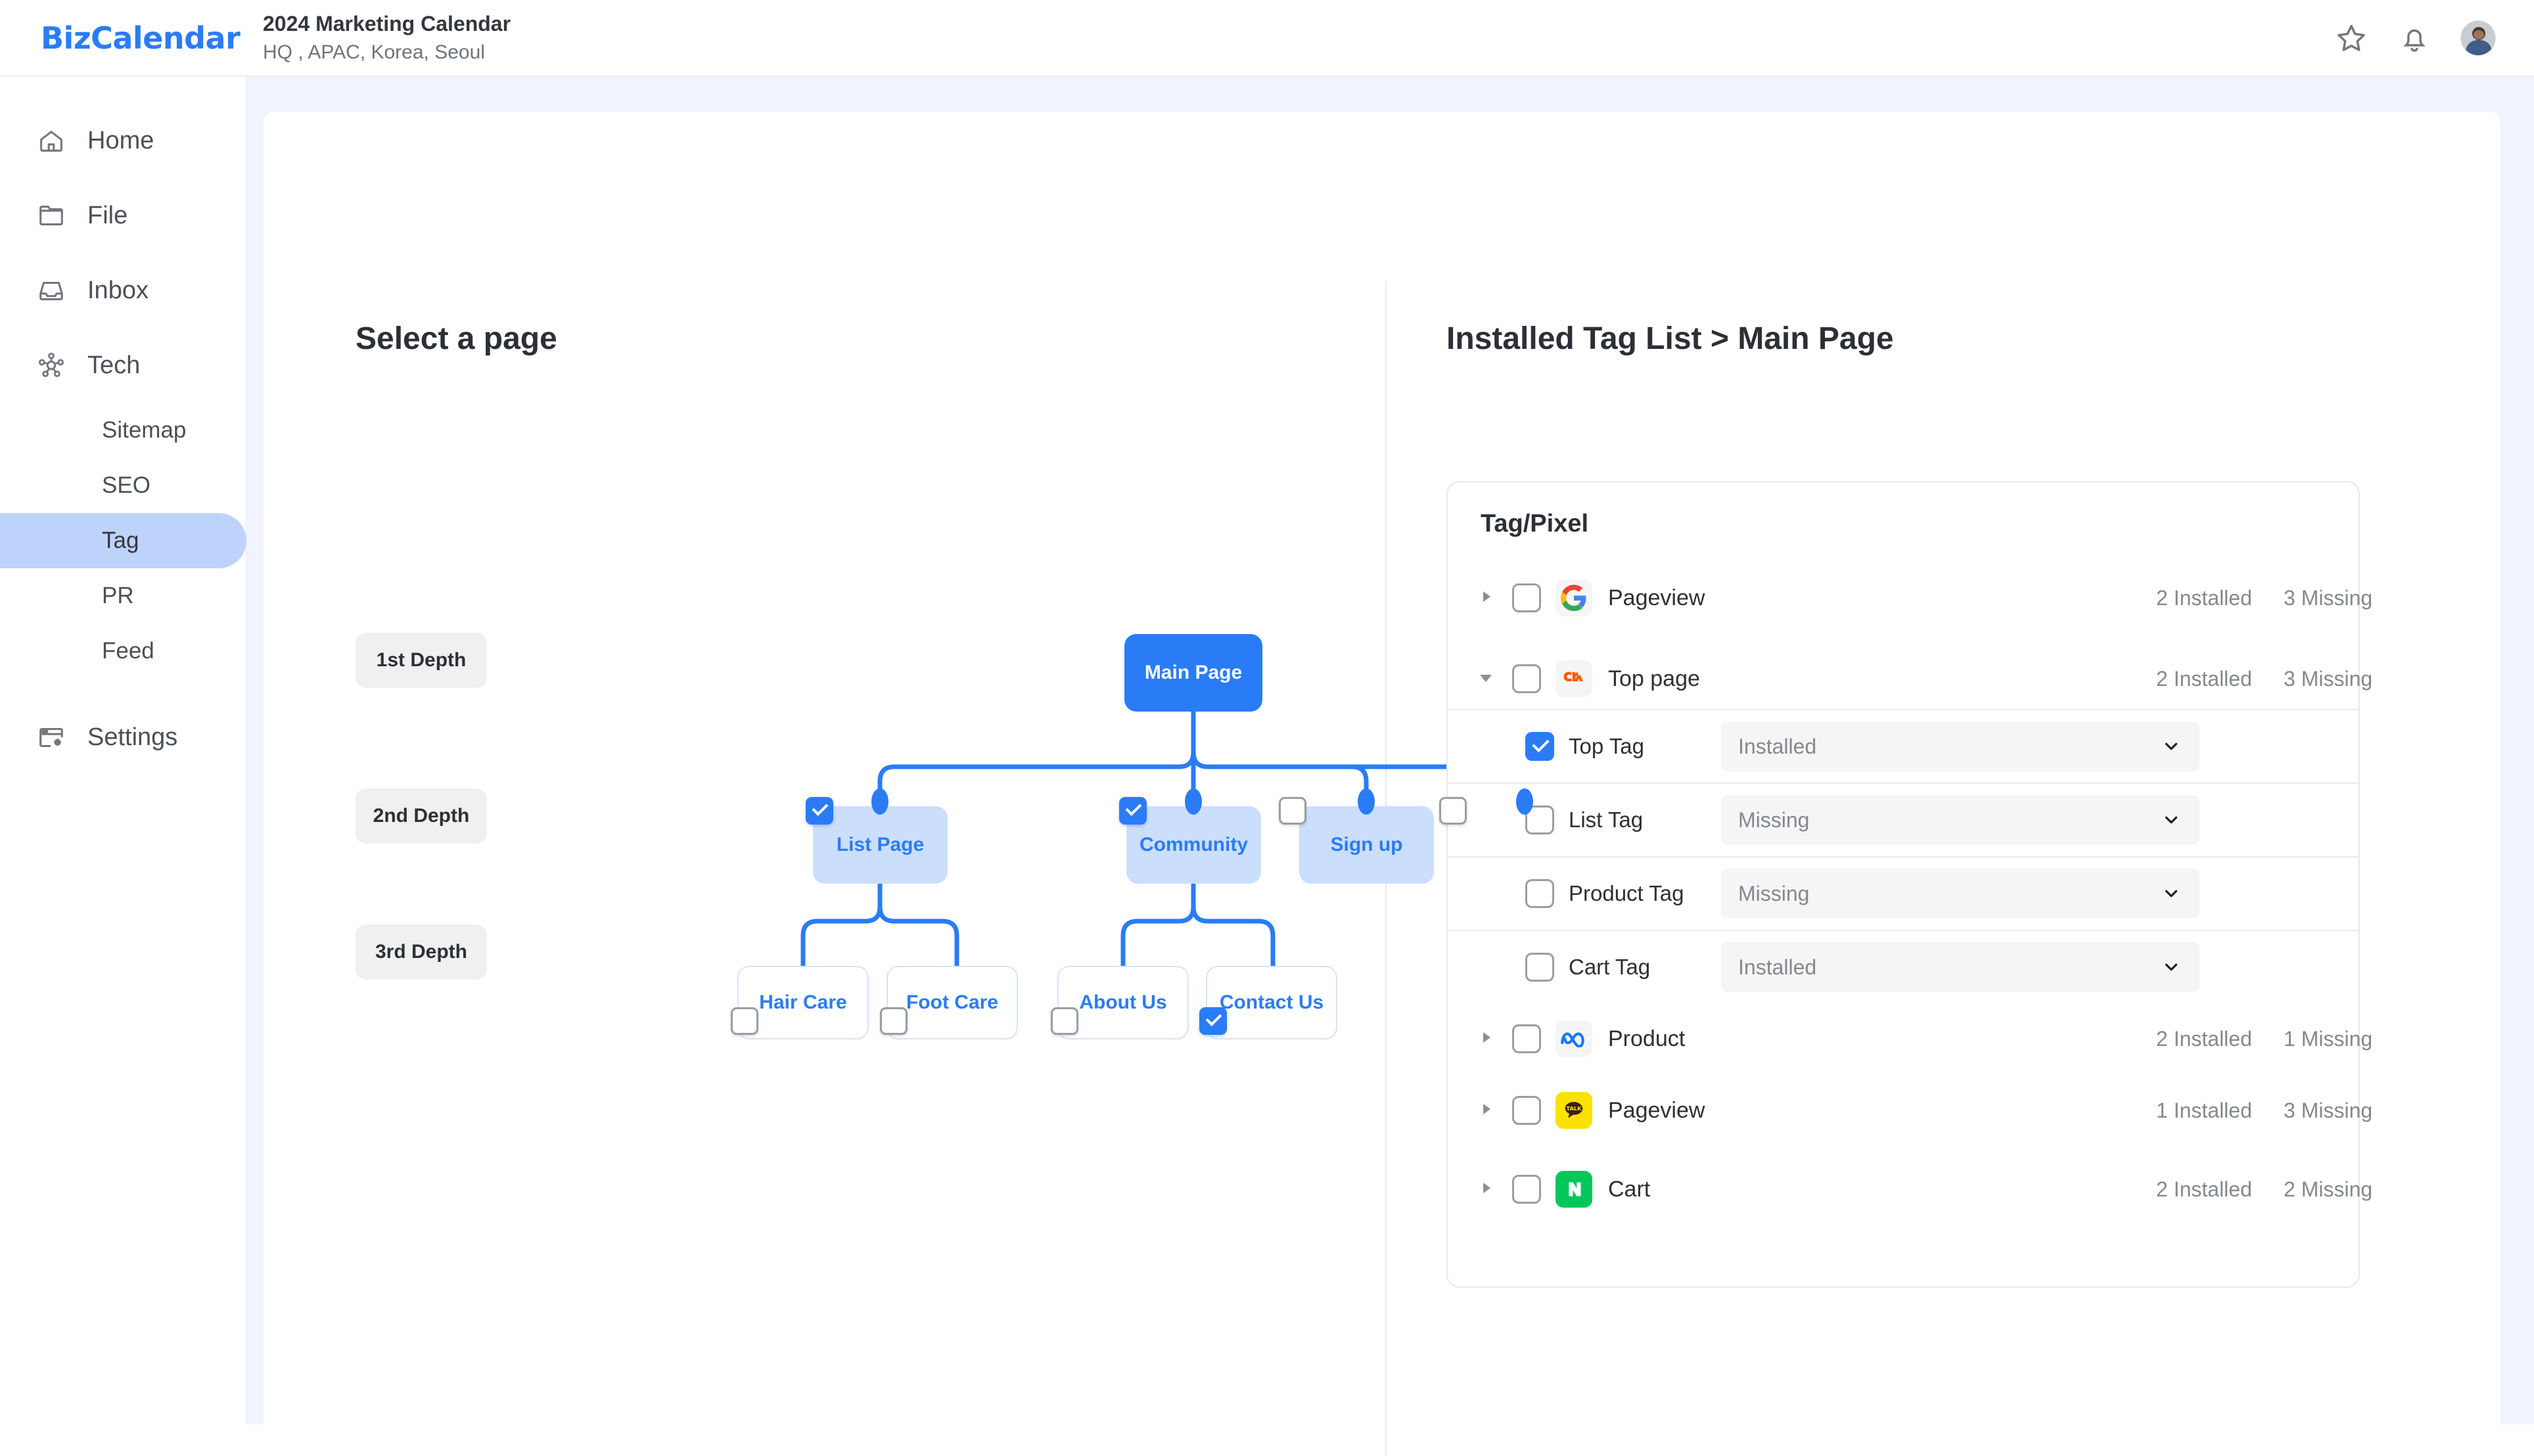 This screenshot has height=1456, width=2534. I want to click on sidebar-item-label: PR, so click(118, 595).